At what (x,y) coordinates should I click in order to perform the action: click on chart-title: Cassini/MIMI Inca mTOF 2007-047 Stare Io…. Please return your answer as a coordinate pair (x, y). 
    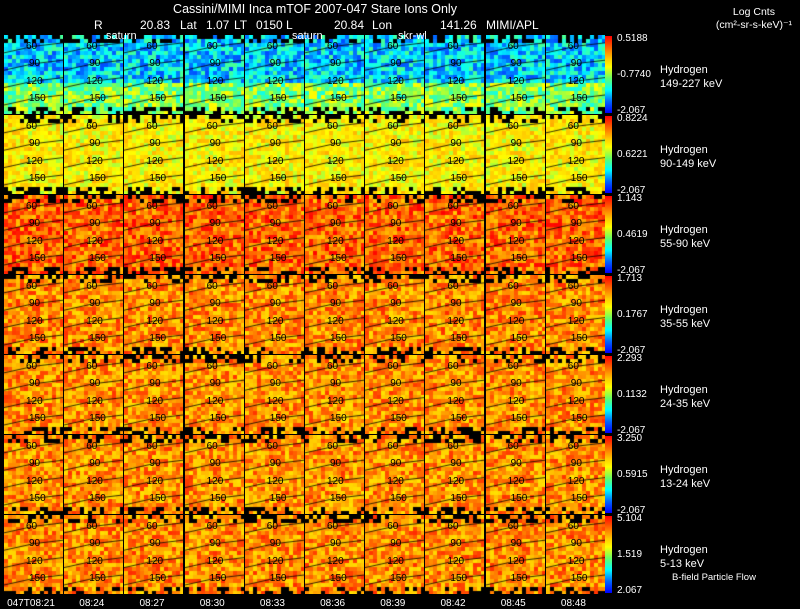
    Looking at the image, I should click on (315, 9).